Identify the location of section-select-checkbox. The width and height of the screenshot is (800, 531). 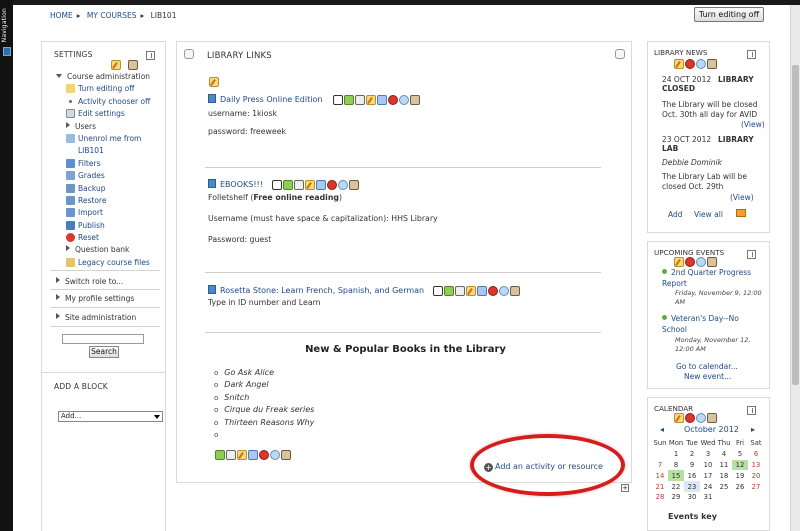
(189, 54).